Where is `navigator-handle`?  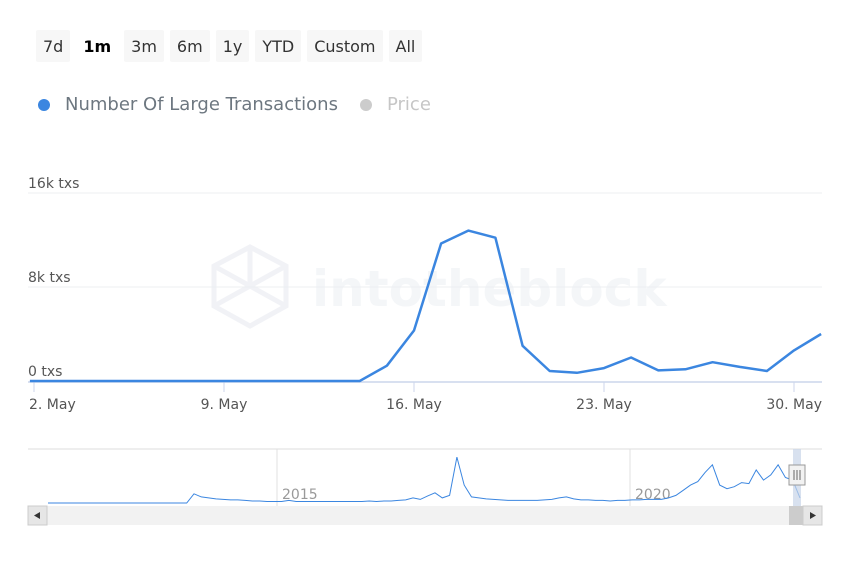
navigator-handle is located at coordinates (797, 475).